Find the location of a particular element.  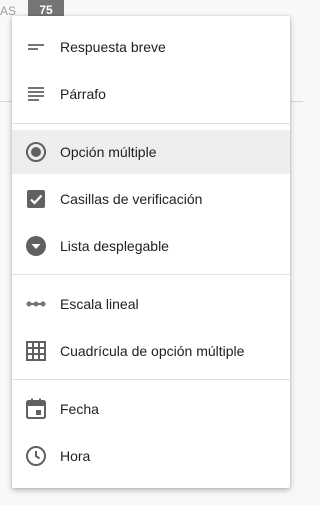

short-text-icon is located at coordinates (36, 47).